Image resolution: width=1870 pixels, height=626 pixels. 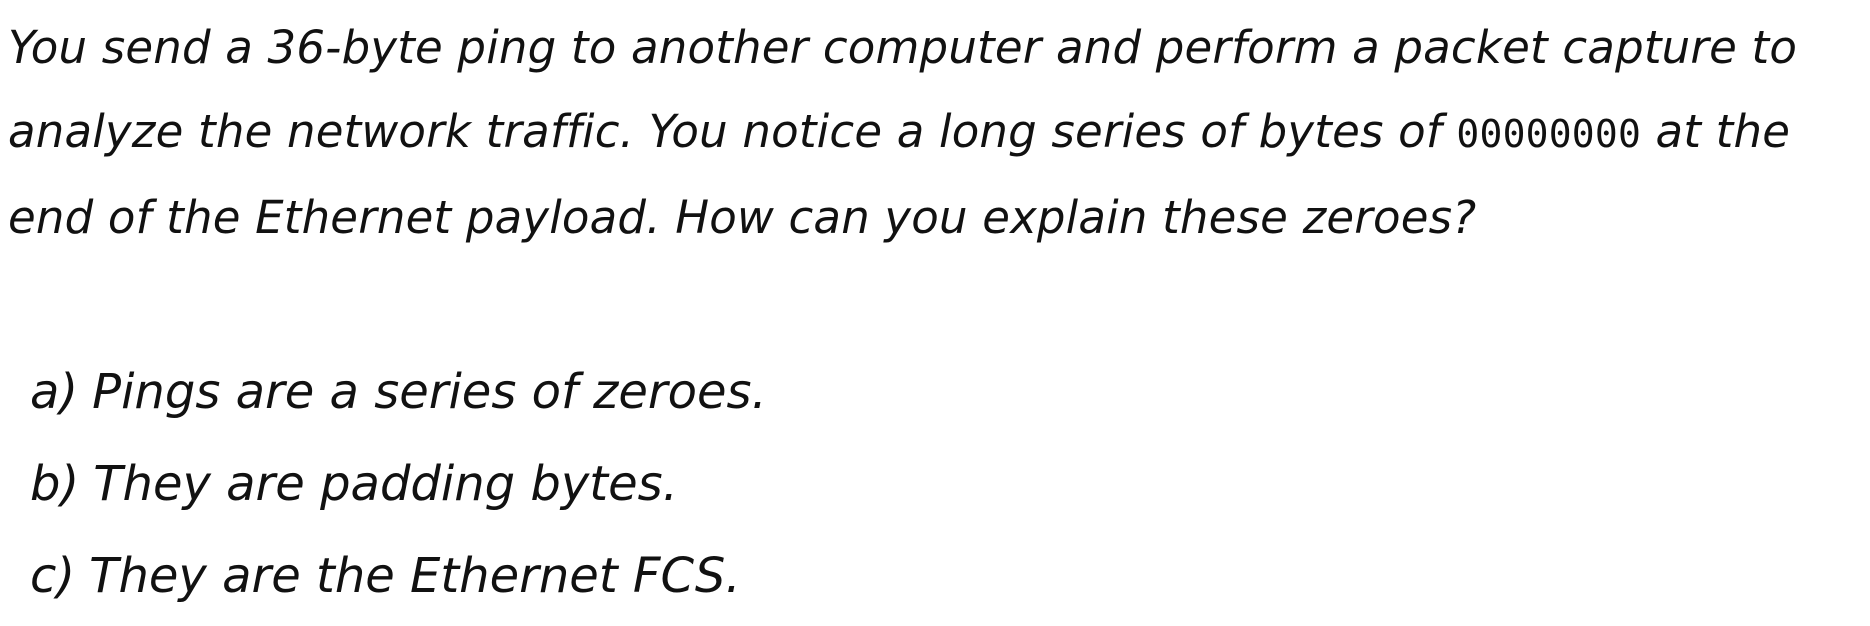 What do you see at coordinates (429, 392) in the screenshot?
I see `option-text: Pings are a series of zeroes.` at bounding box center [429, 392].